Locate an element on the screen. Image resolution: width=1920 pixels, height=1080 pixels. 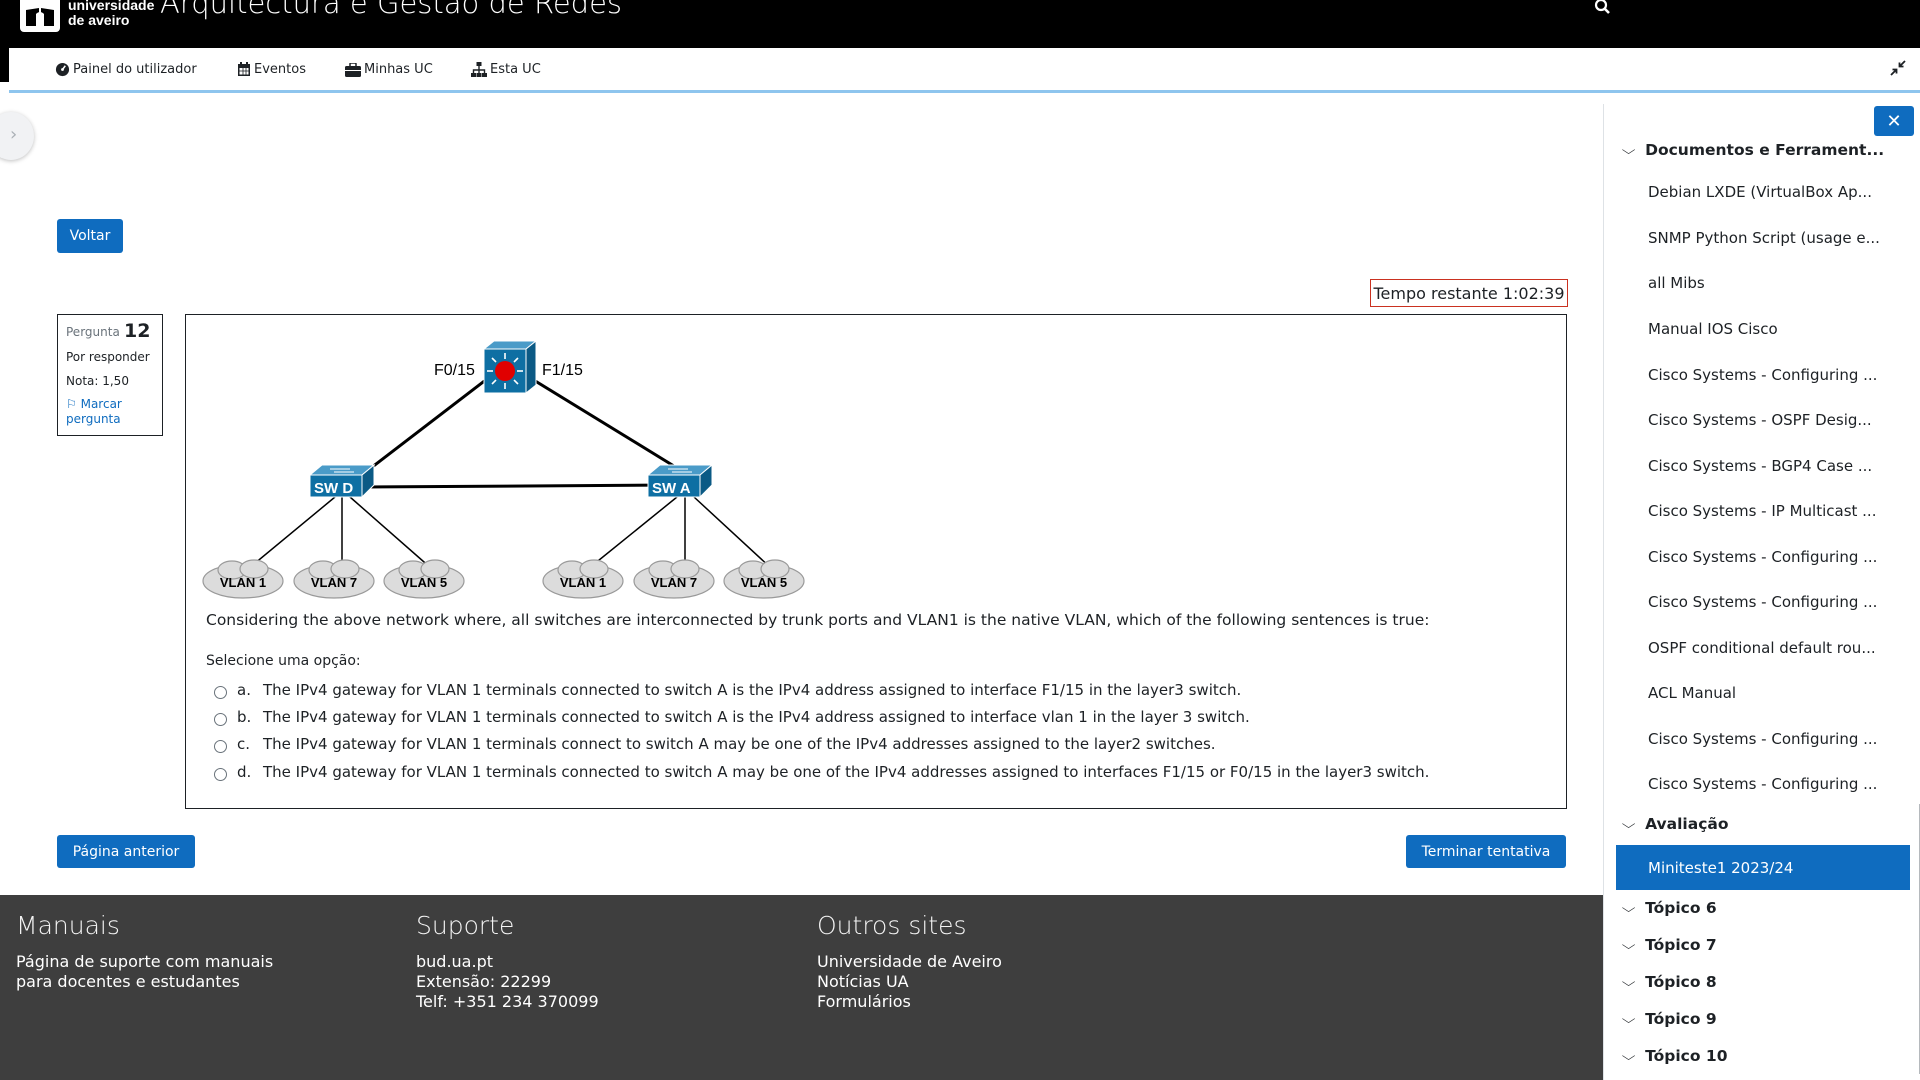
footer-other-sites-line-3: Formulários is located at coordinates (909, 1002).